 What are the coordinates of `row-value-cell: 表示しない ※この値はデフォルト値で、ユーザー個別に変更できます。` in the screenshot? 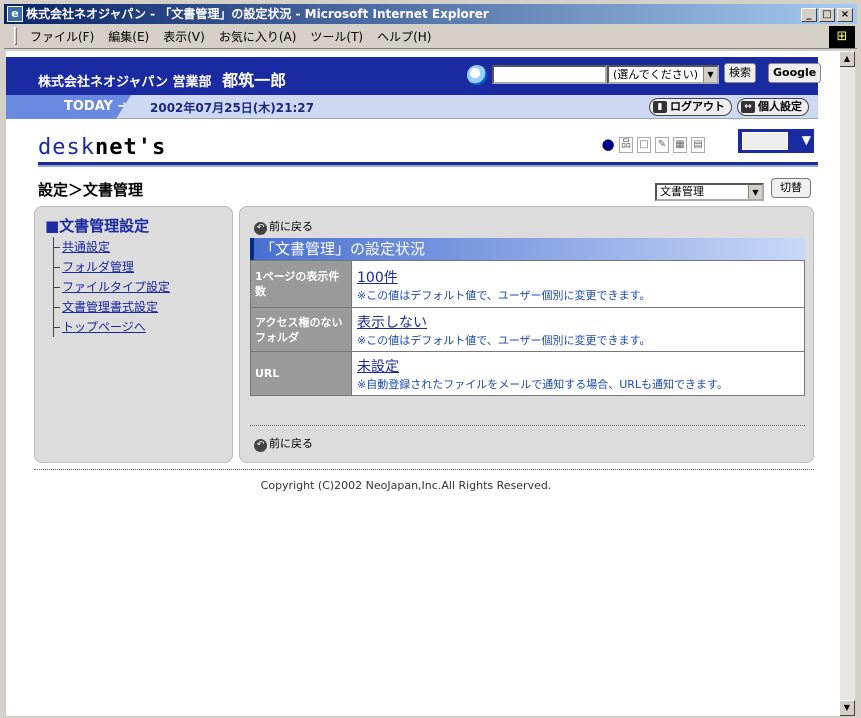 It's located at (578, 329).